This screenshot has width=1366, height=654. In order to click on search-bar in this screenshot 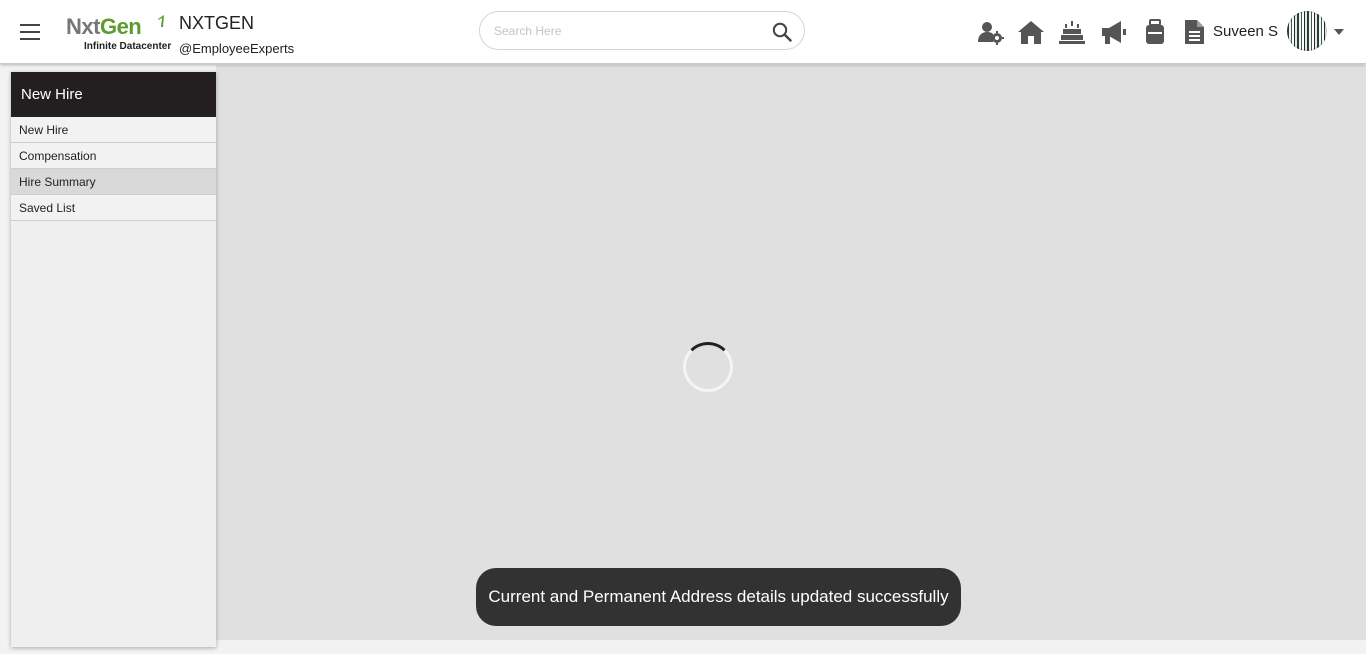, I will do `click(642, 30)`.